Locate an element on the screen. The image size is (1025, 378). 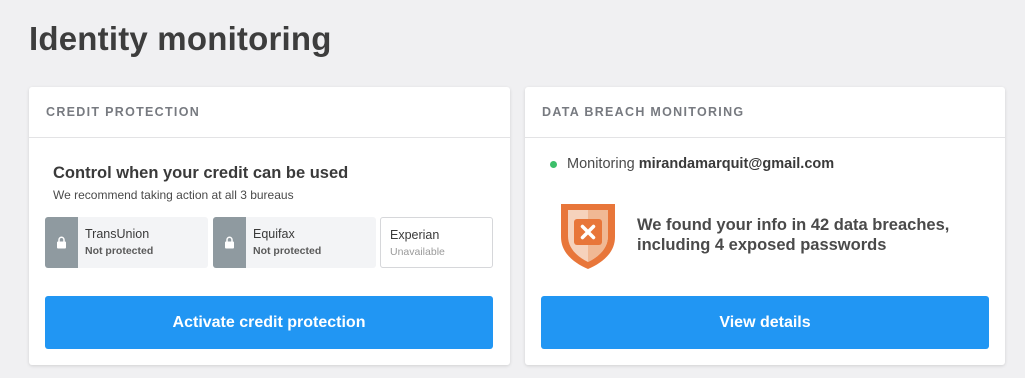
bureau-name: TransUnion is located at coordinates (117, 234).